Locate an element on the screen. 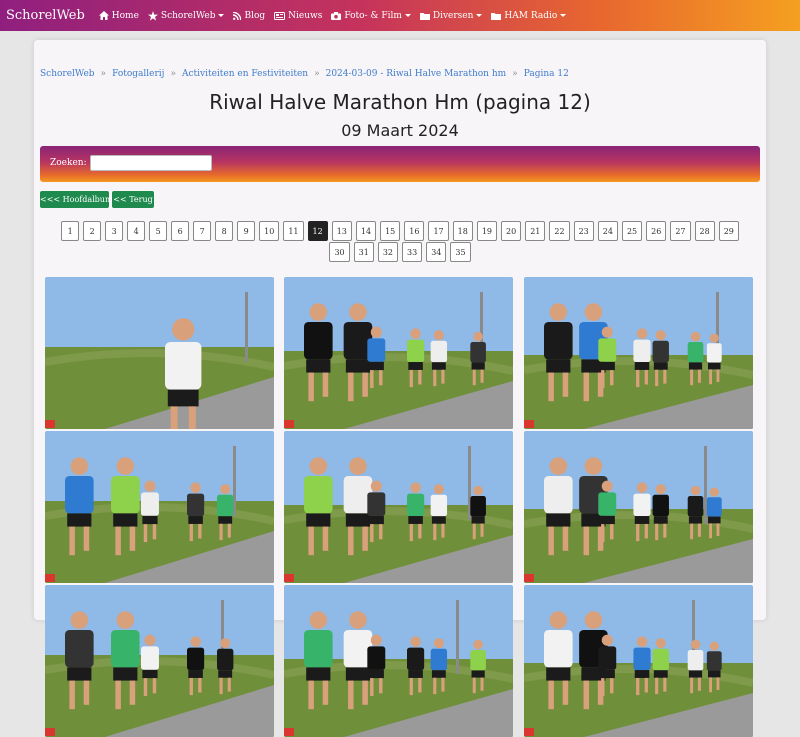 The image size is (800, 737). breadcrumb-item: Activiteiten en Festiviteiten is located at coordinates (245, 74).